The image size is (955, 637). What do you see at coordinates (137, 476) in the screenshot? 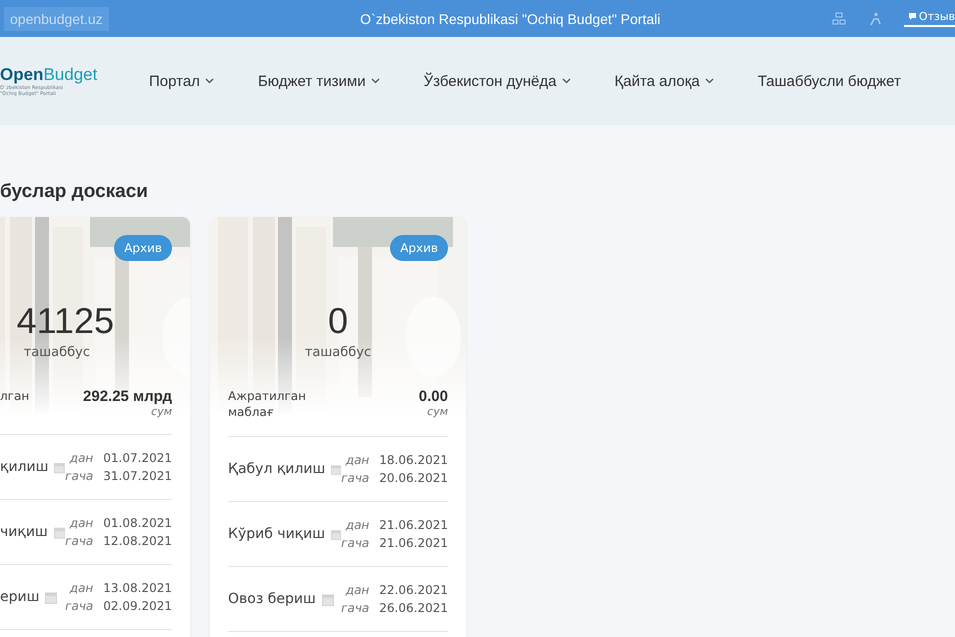
I see `end-date: 31.07.2021` at bounding box center [137, 476].